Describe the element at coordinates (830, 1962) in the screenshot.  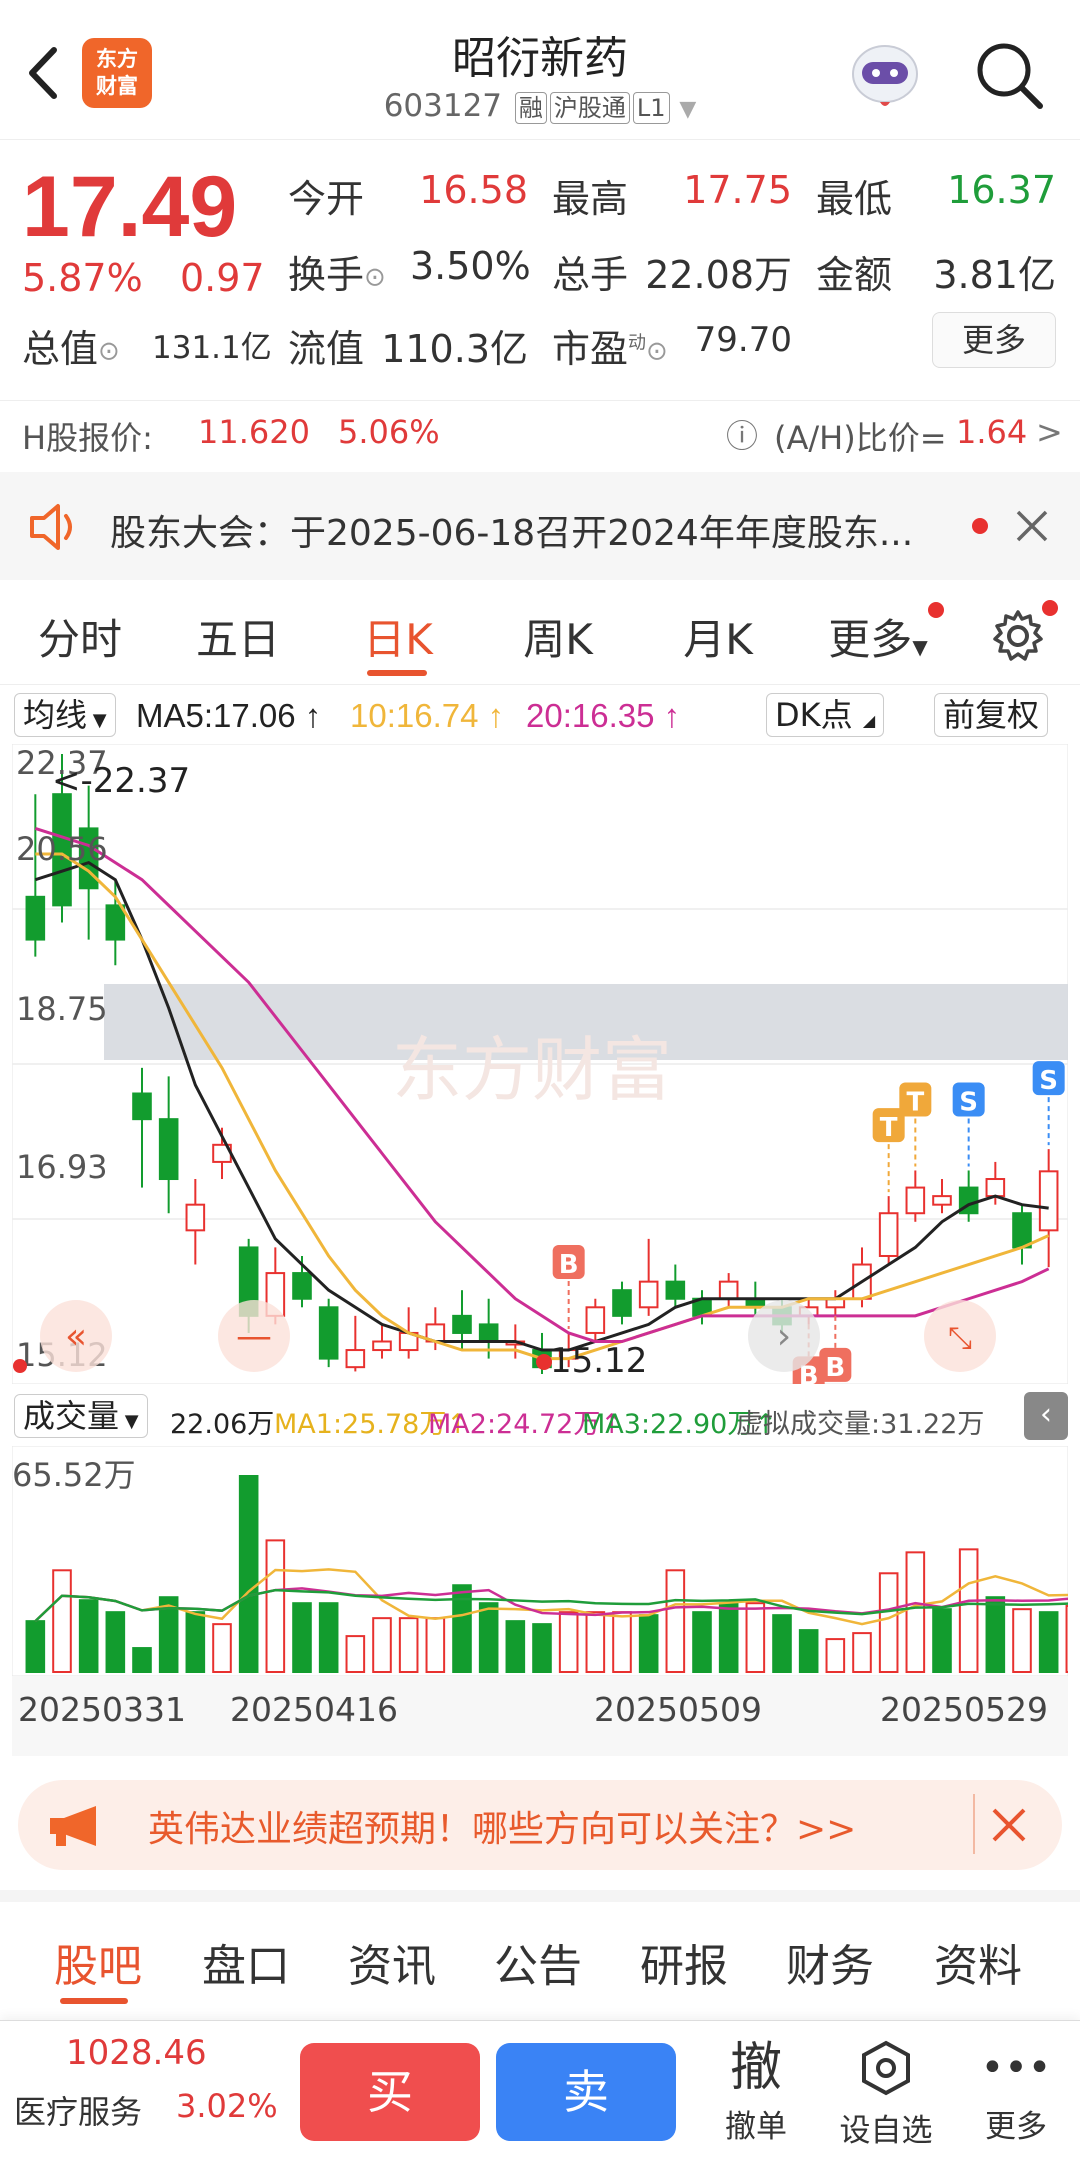
I see `tab-financials: 财务` at that location.